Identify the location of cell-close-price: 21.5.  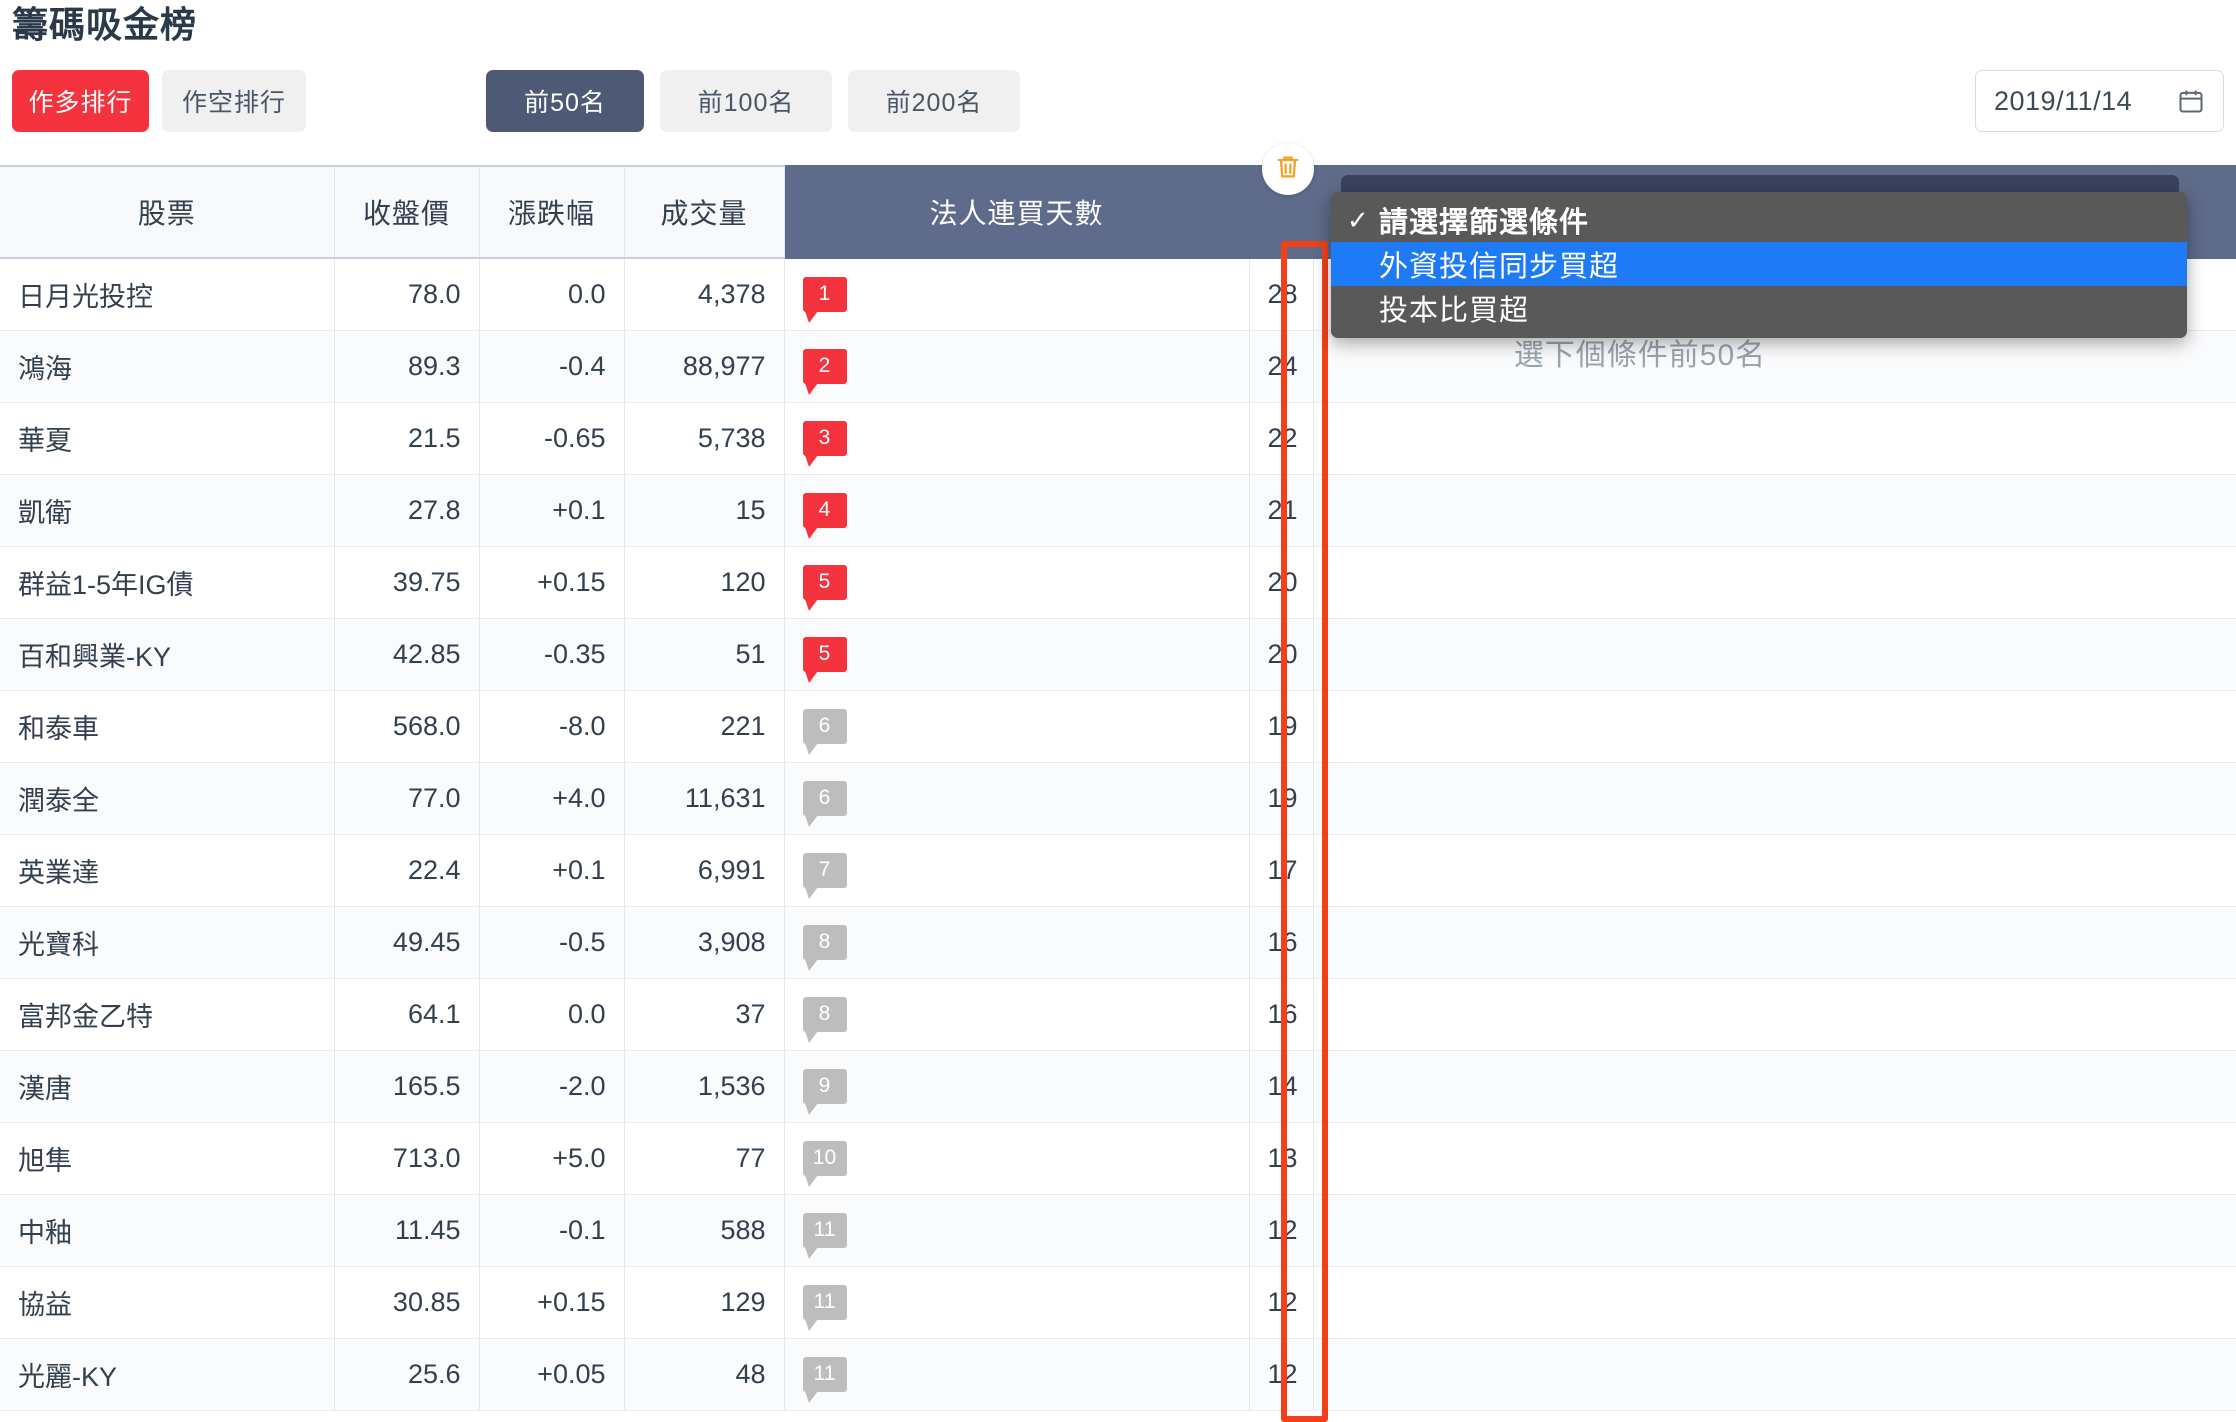
(407, 438).